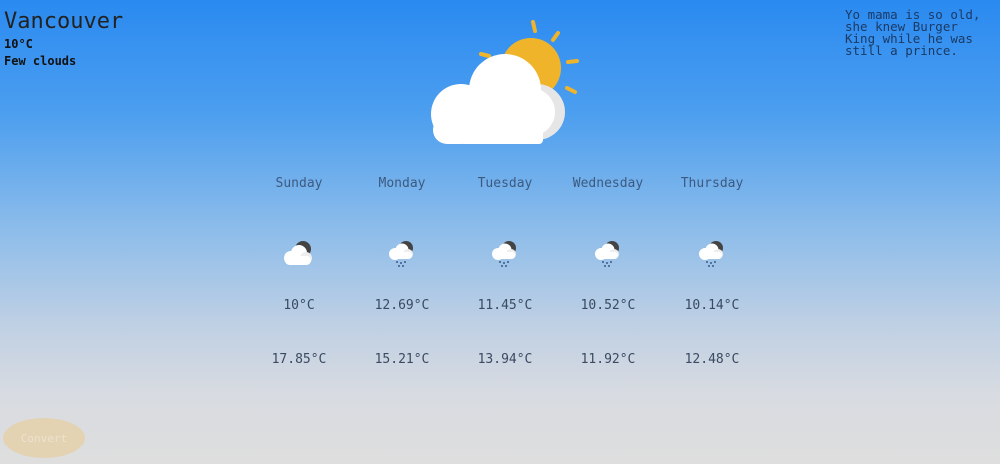  Describe the element at coordinates (712, 183) in the screenshot. I see `day-name: Thursday` at that location.